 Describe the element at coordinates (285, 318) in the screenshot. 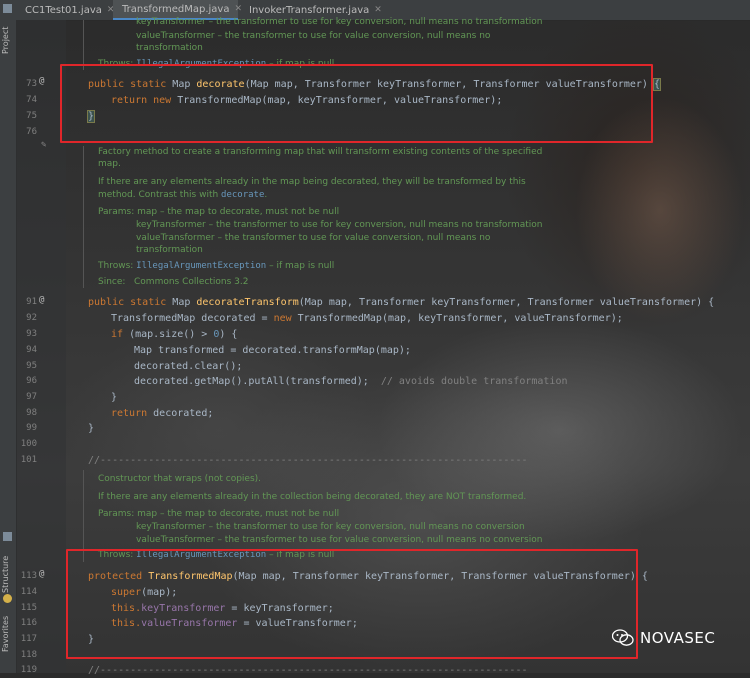

I see `code-token: new` at that location.